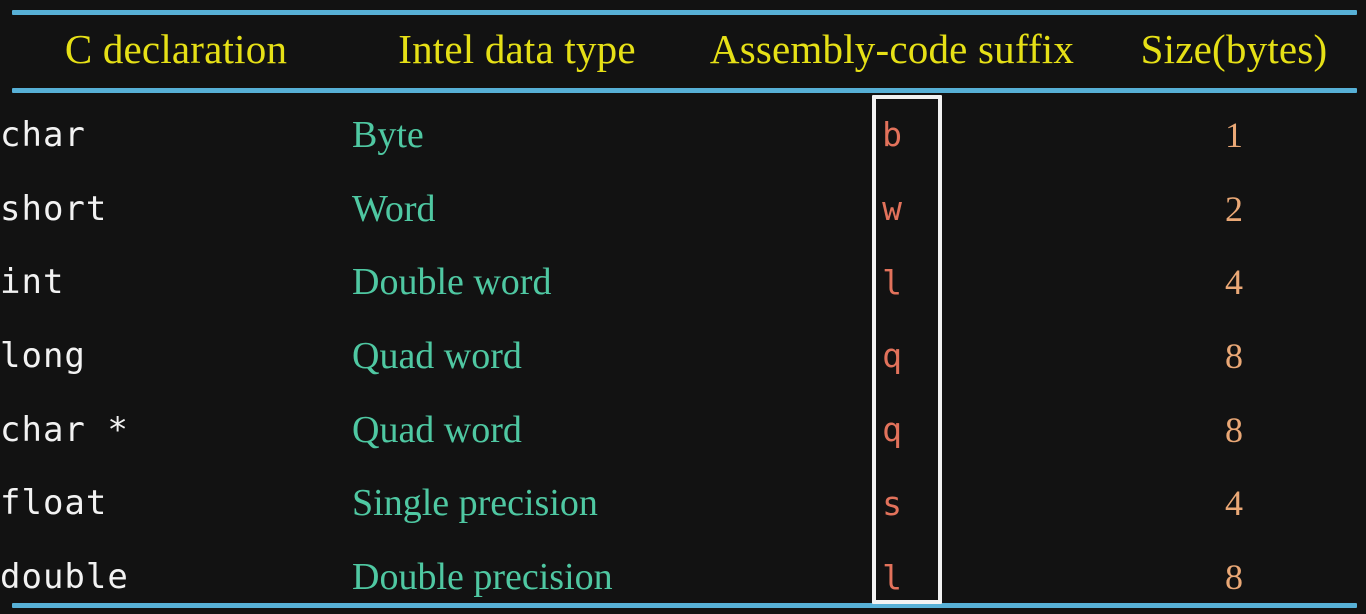  What do you see at coordinates (892, 48) in the screenshot?
I see `column-header-assembly-code-suffix: Assembly-code suffix` at bounding box center [892, 48].